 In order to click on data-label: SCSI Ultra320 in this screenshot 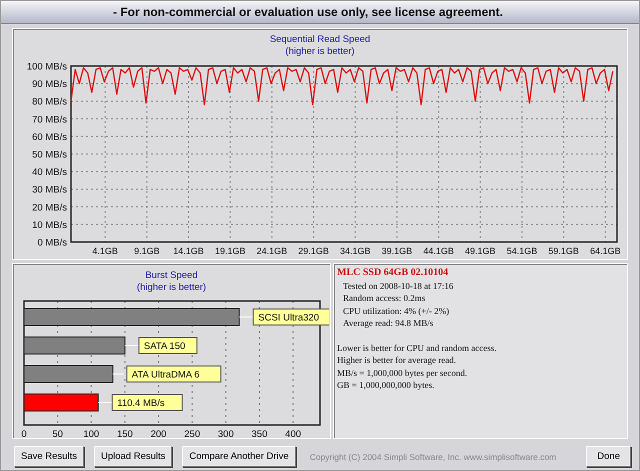, I will do `click(289, 318)`.